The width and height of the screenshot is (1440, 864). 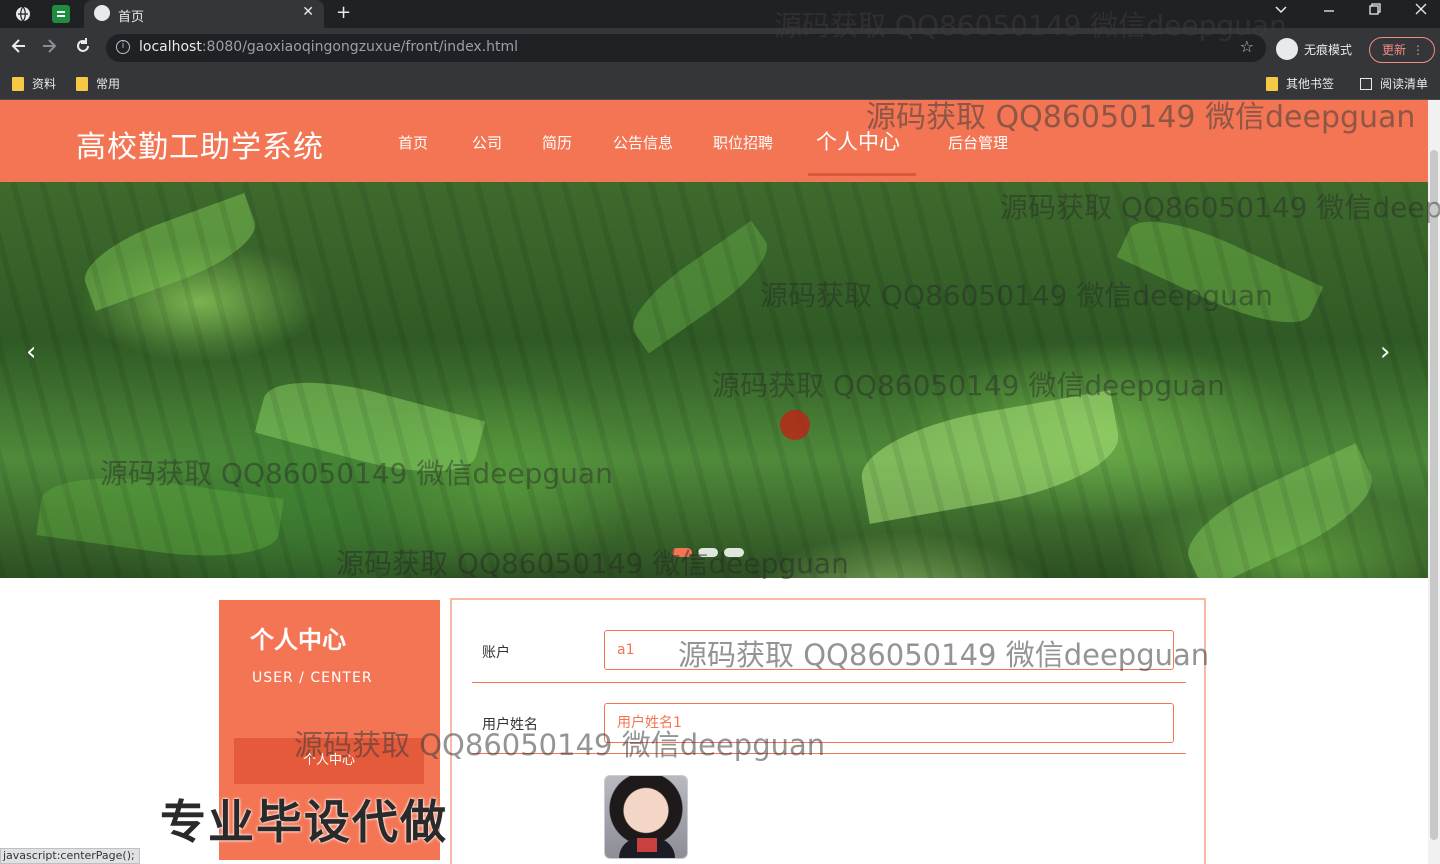 What do you see at coordinates (1404, 84) in the screenshot?
I see `reading-list-label: 阅读清单` at bounding box center [1404, 84].